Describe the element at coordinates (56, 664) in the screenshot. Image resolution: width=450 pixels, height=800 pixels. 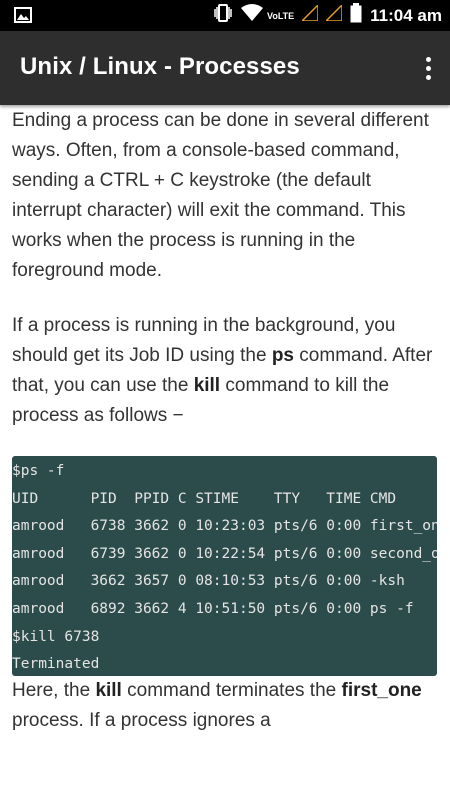
I see `code-line: Terminated` at that location.